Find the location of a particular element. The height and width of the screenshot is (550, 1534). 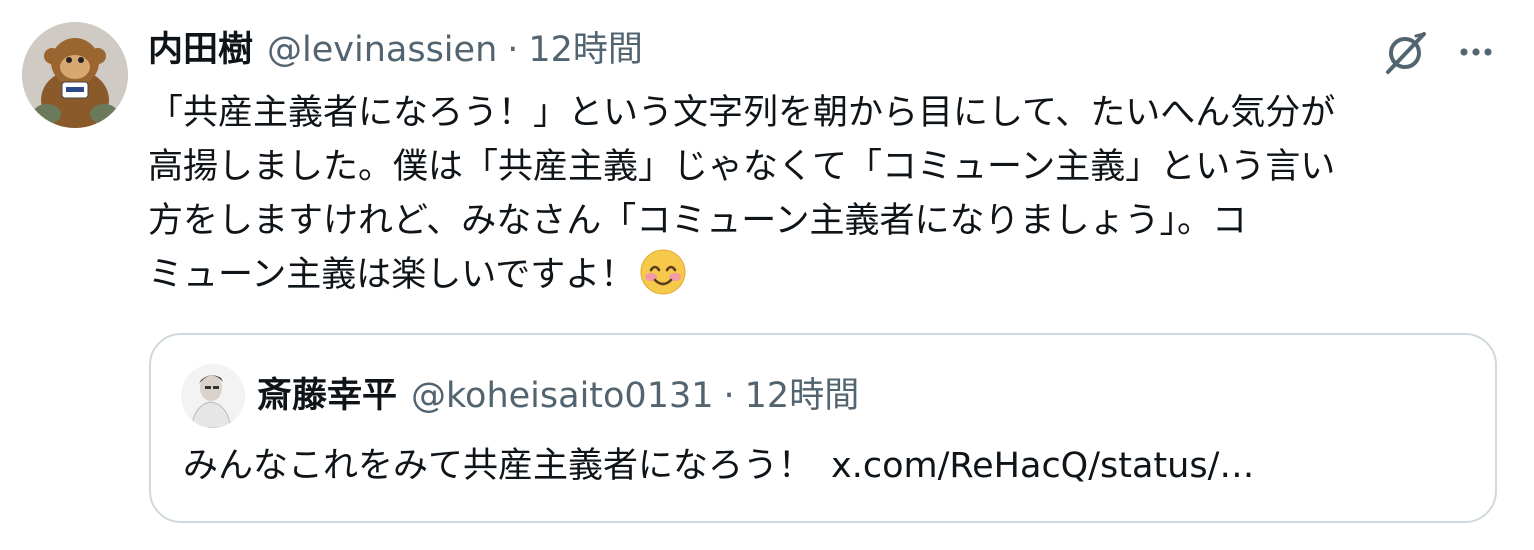

more-options-icon is located at coordinates (1476, 52).